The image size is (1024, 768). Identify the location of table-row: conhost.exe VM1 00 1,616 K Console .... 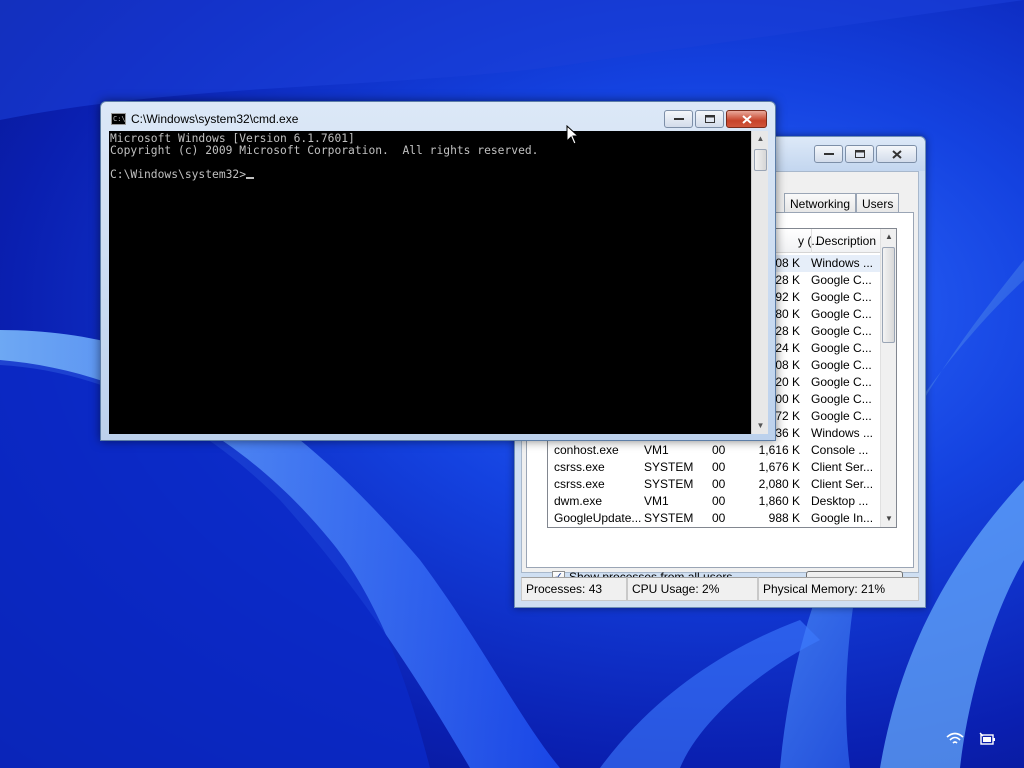
(715, 450).